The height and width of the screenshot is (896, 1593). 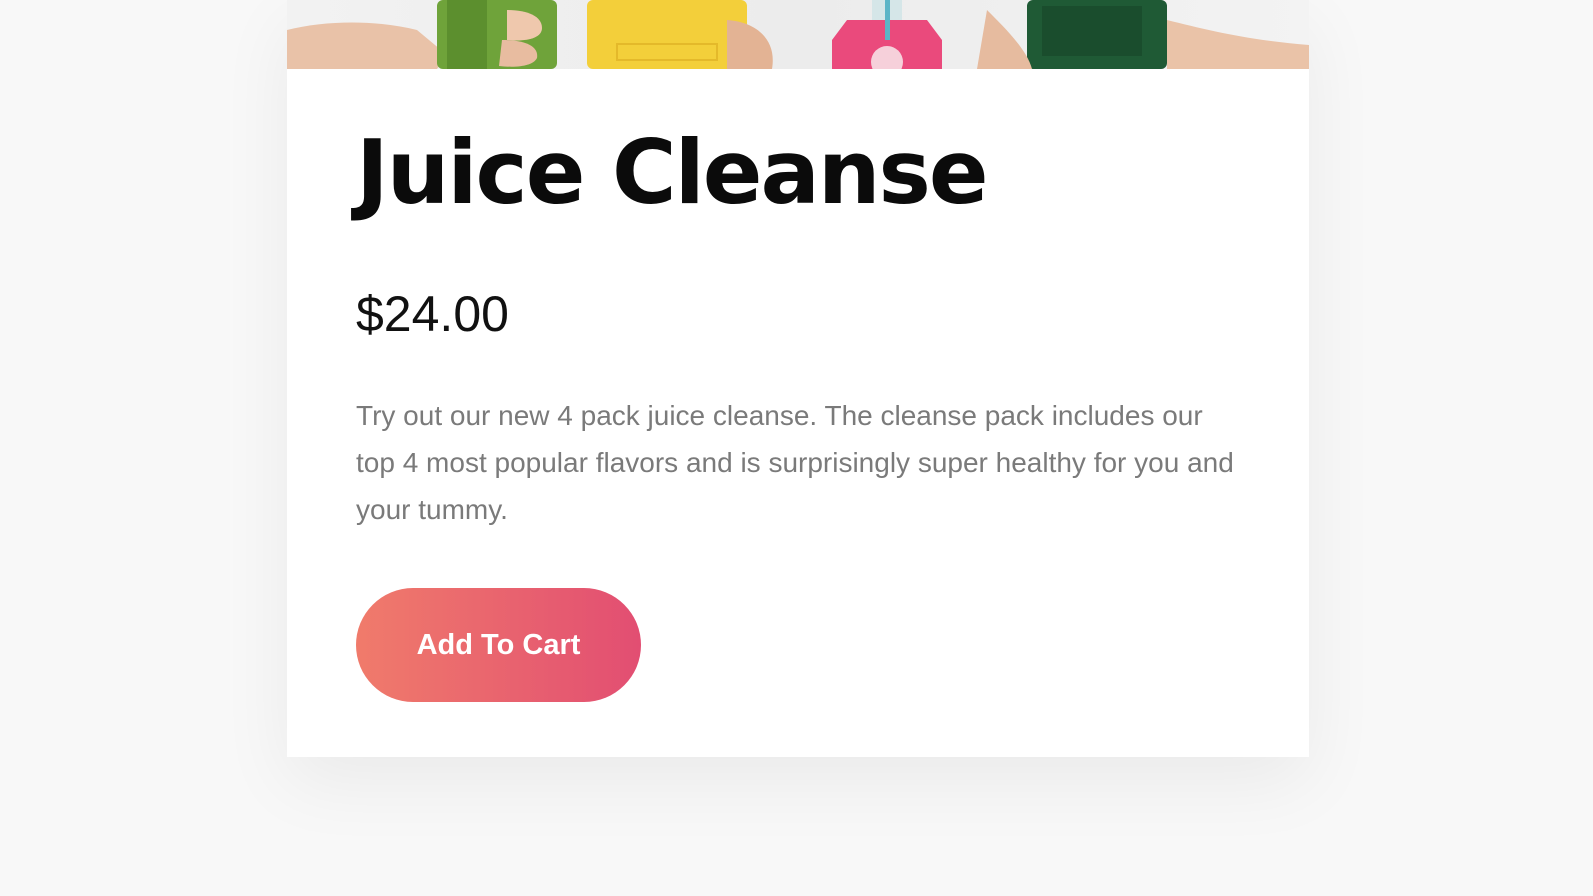 I want to click on product-hero-image, so click(x=798, y=34).